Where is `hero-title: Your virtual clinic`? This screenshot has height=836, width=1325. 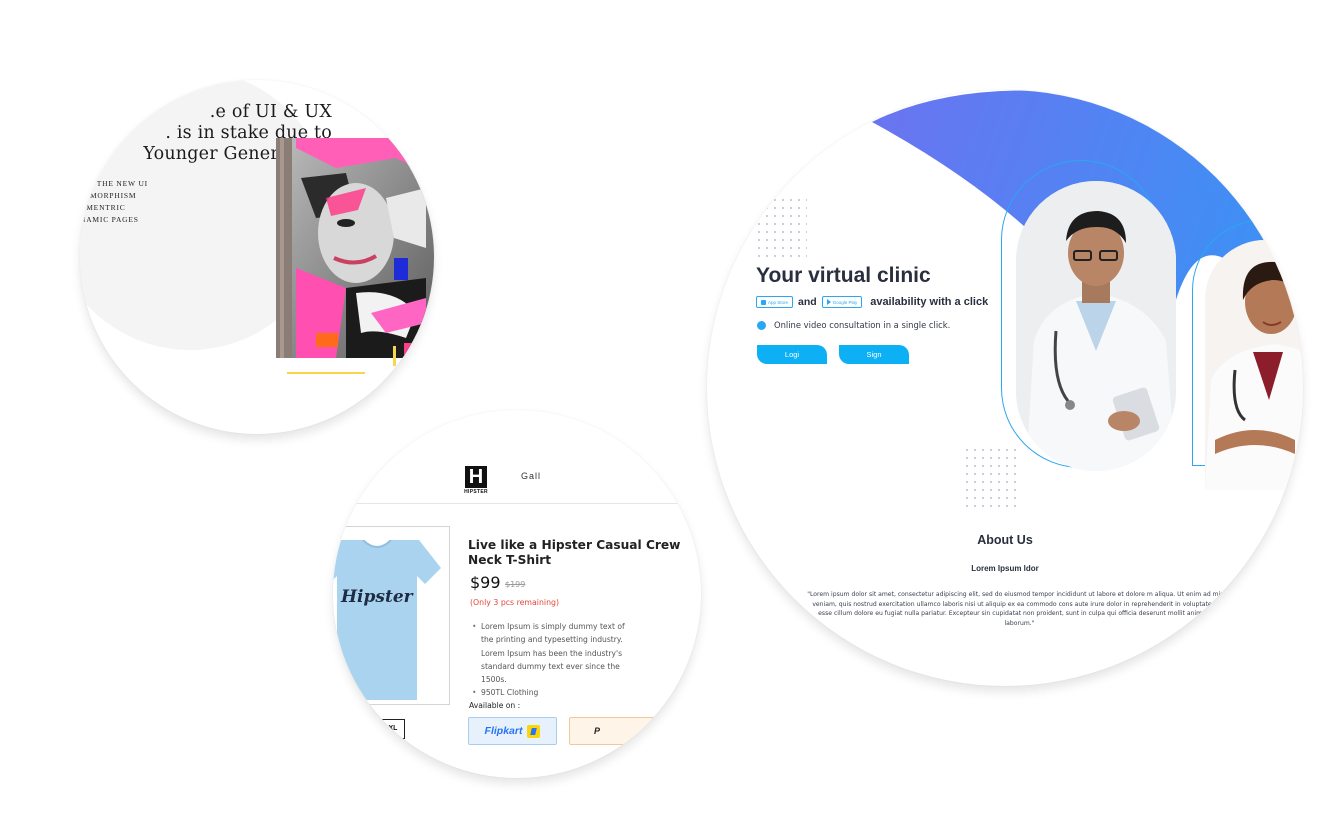 hero-title: Your virtual clinic is located at coordinates (843, 275).